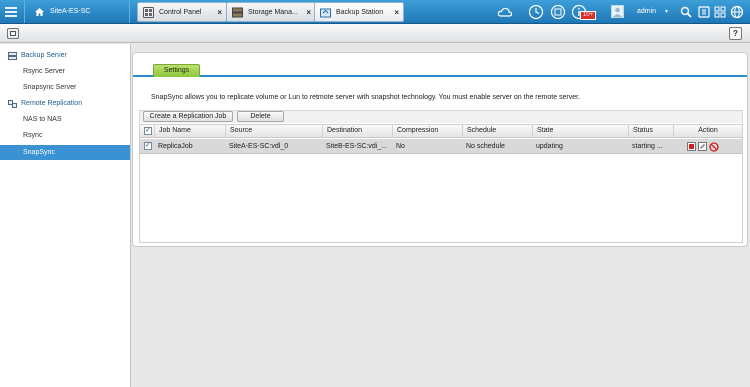  Describe the element at coordinates (440, 69) in the screenshot. I see `tab-strip: Settings` at that location.